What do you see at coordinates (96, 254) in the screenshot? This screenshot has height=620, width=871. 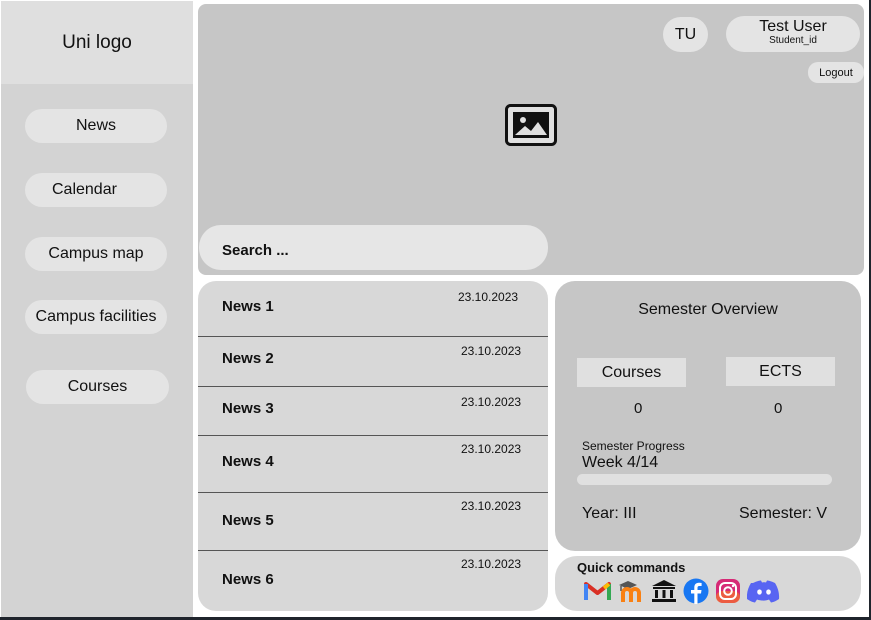 I see `nav-campus-map-button: Campus map` at bounding box center [96, 254].